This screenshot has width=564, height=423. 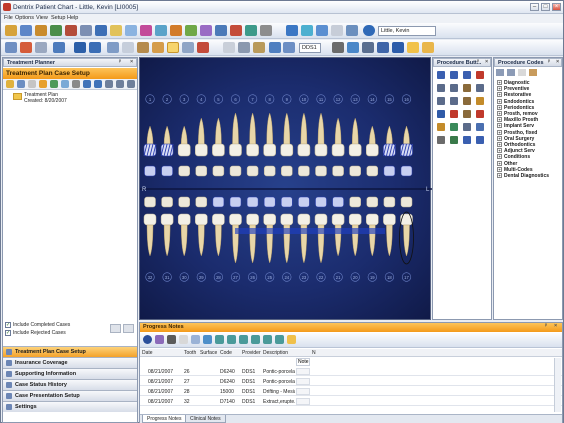 I want to click on whitening-icon, so click(x=480, y=101).